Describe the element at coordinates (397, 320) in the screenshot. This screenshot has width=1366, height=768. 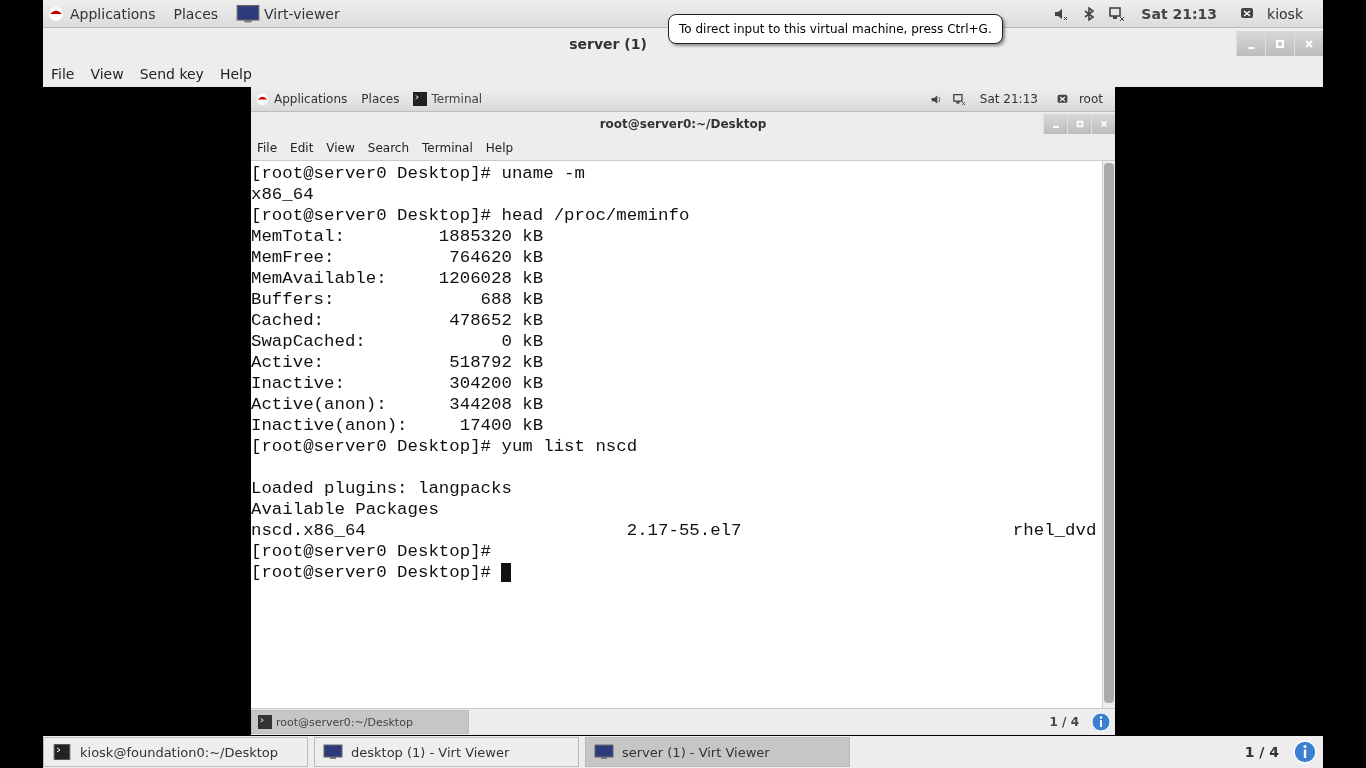
I see `terminal-line: Cached: 478652 kB` at that location.